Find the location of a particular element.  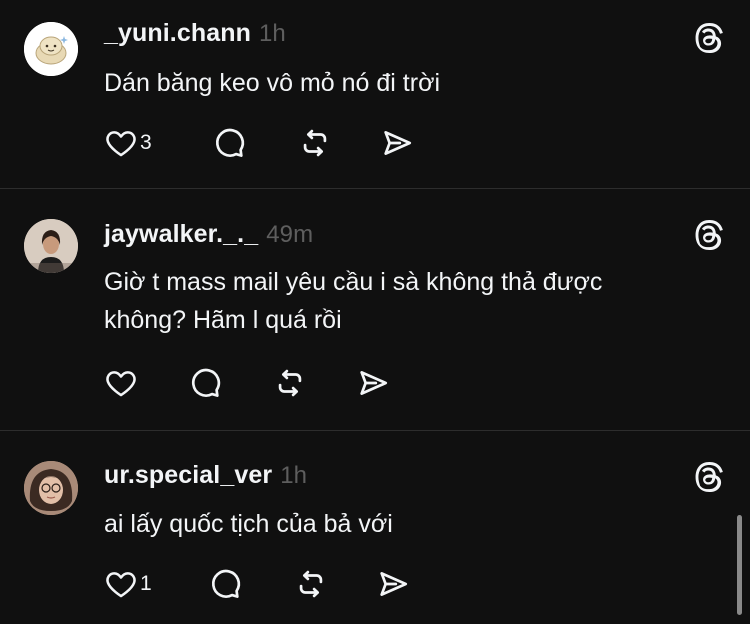

like-button: 1 is located at coordinates (128, 584).